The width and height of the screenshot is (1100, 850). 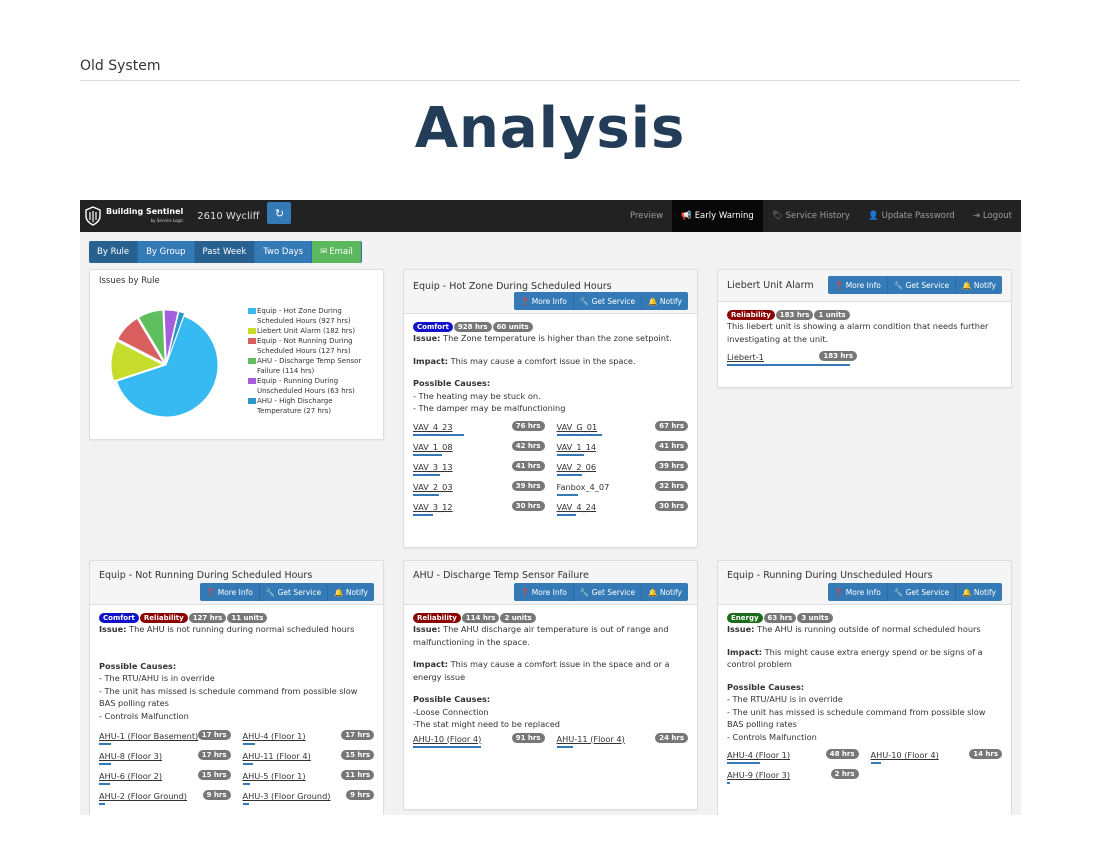 What do you see at coordinates (130, 756) in the screenshot?
I see `unit-name: AHU-8 (Floor 3)` at bounding box center [130, 756].